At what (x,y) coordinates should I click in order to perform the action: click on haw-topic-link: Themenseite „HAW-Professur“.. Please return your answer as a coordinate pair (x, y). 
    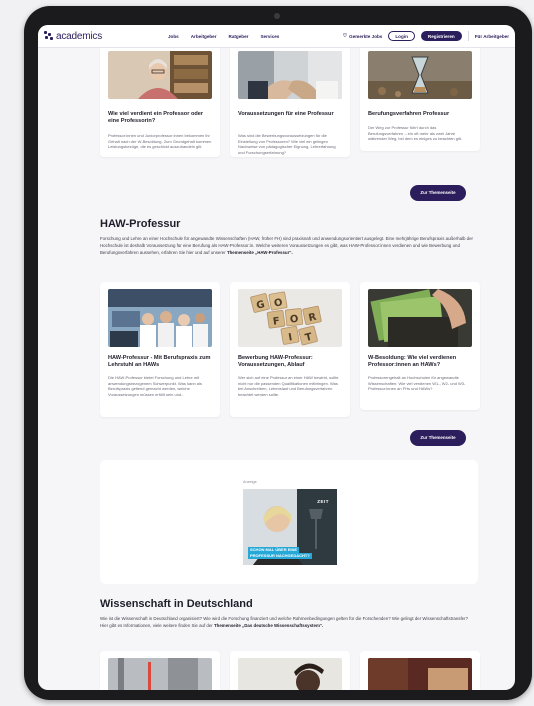
    Looking at the image, I should click on (260, 252).